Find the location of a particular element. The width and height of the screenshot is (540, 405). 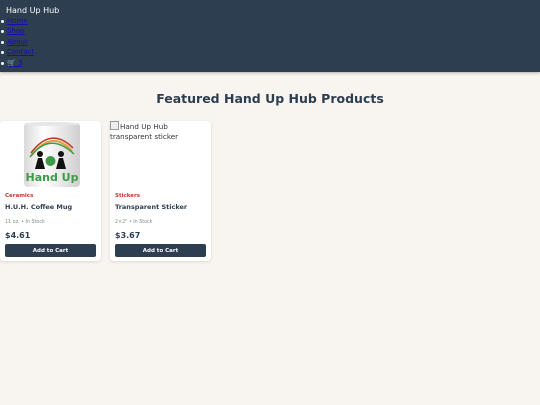

product-meta: 11 oz. • In Stock is located at coordinates (25, 222).